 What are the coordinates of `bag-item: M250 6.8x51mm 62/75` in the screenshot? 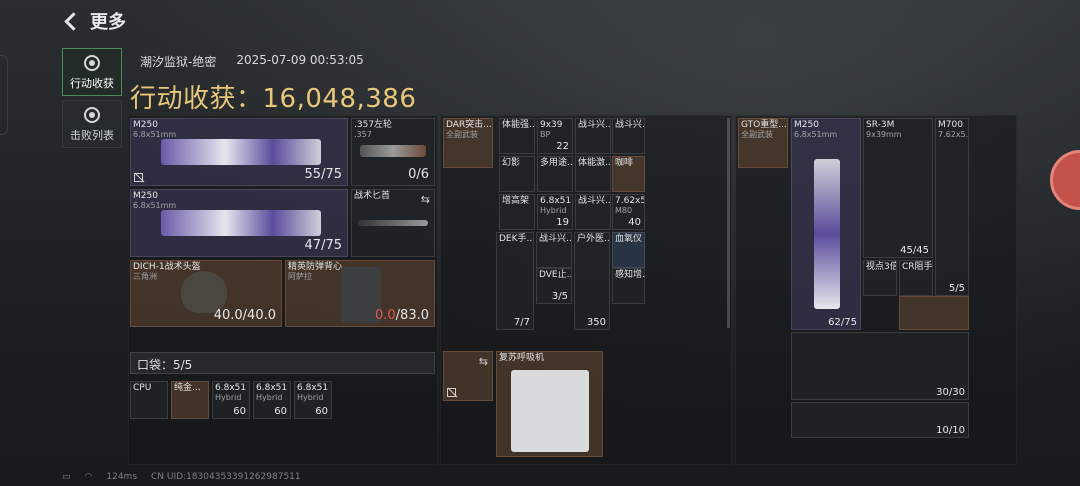 It's located at (826, 224).